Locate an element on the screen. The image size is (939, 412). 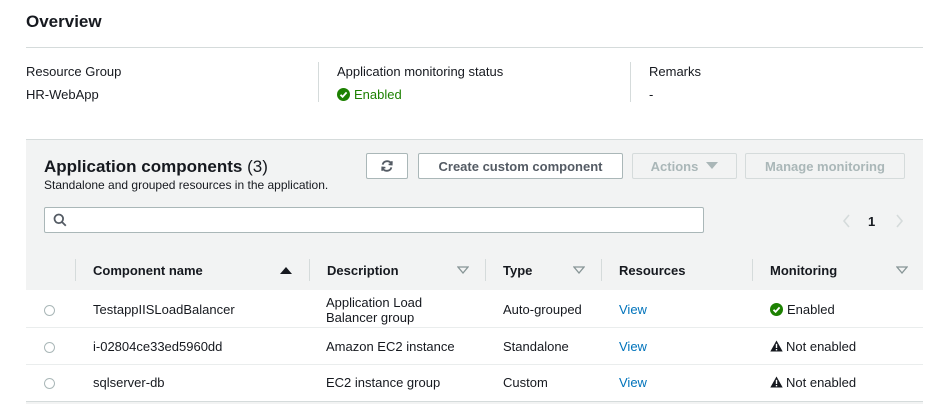
components-title: Application components (3) is located at coordinates (156, 167).